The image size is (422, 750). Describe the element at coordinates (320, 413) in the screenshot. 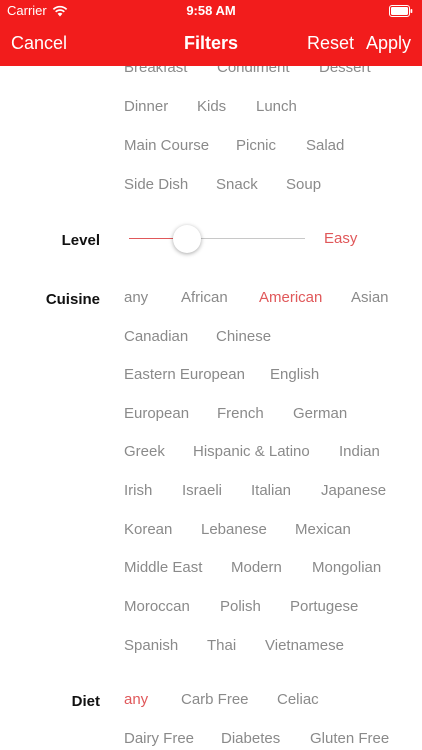

I see `cuisine-chip: German` at that location.